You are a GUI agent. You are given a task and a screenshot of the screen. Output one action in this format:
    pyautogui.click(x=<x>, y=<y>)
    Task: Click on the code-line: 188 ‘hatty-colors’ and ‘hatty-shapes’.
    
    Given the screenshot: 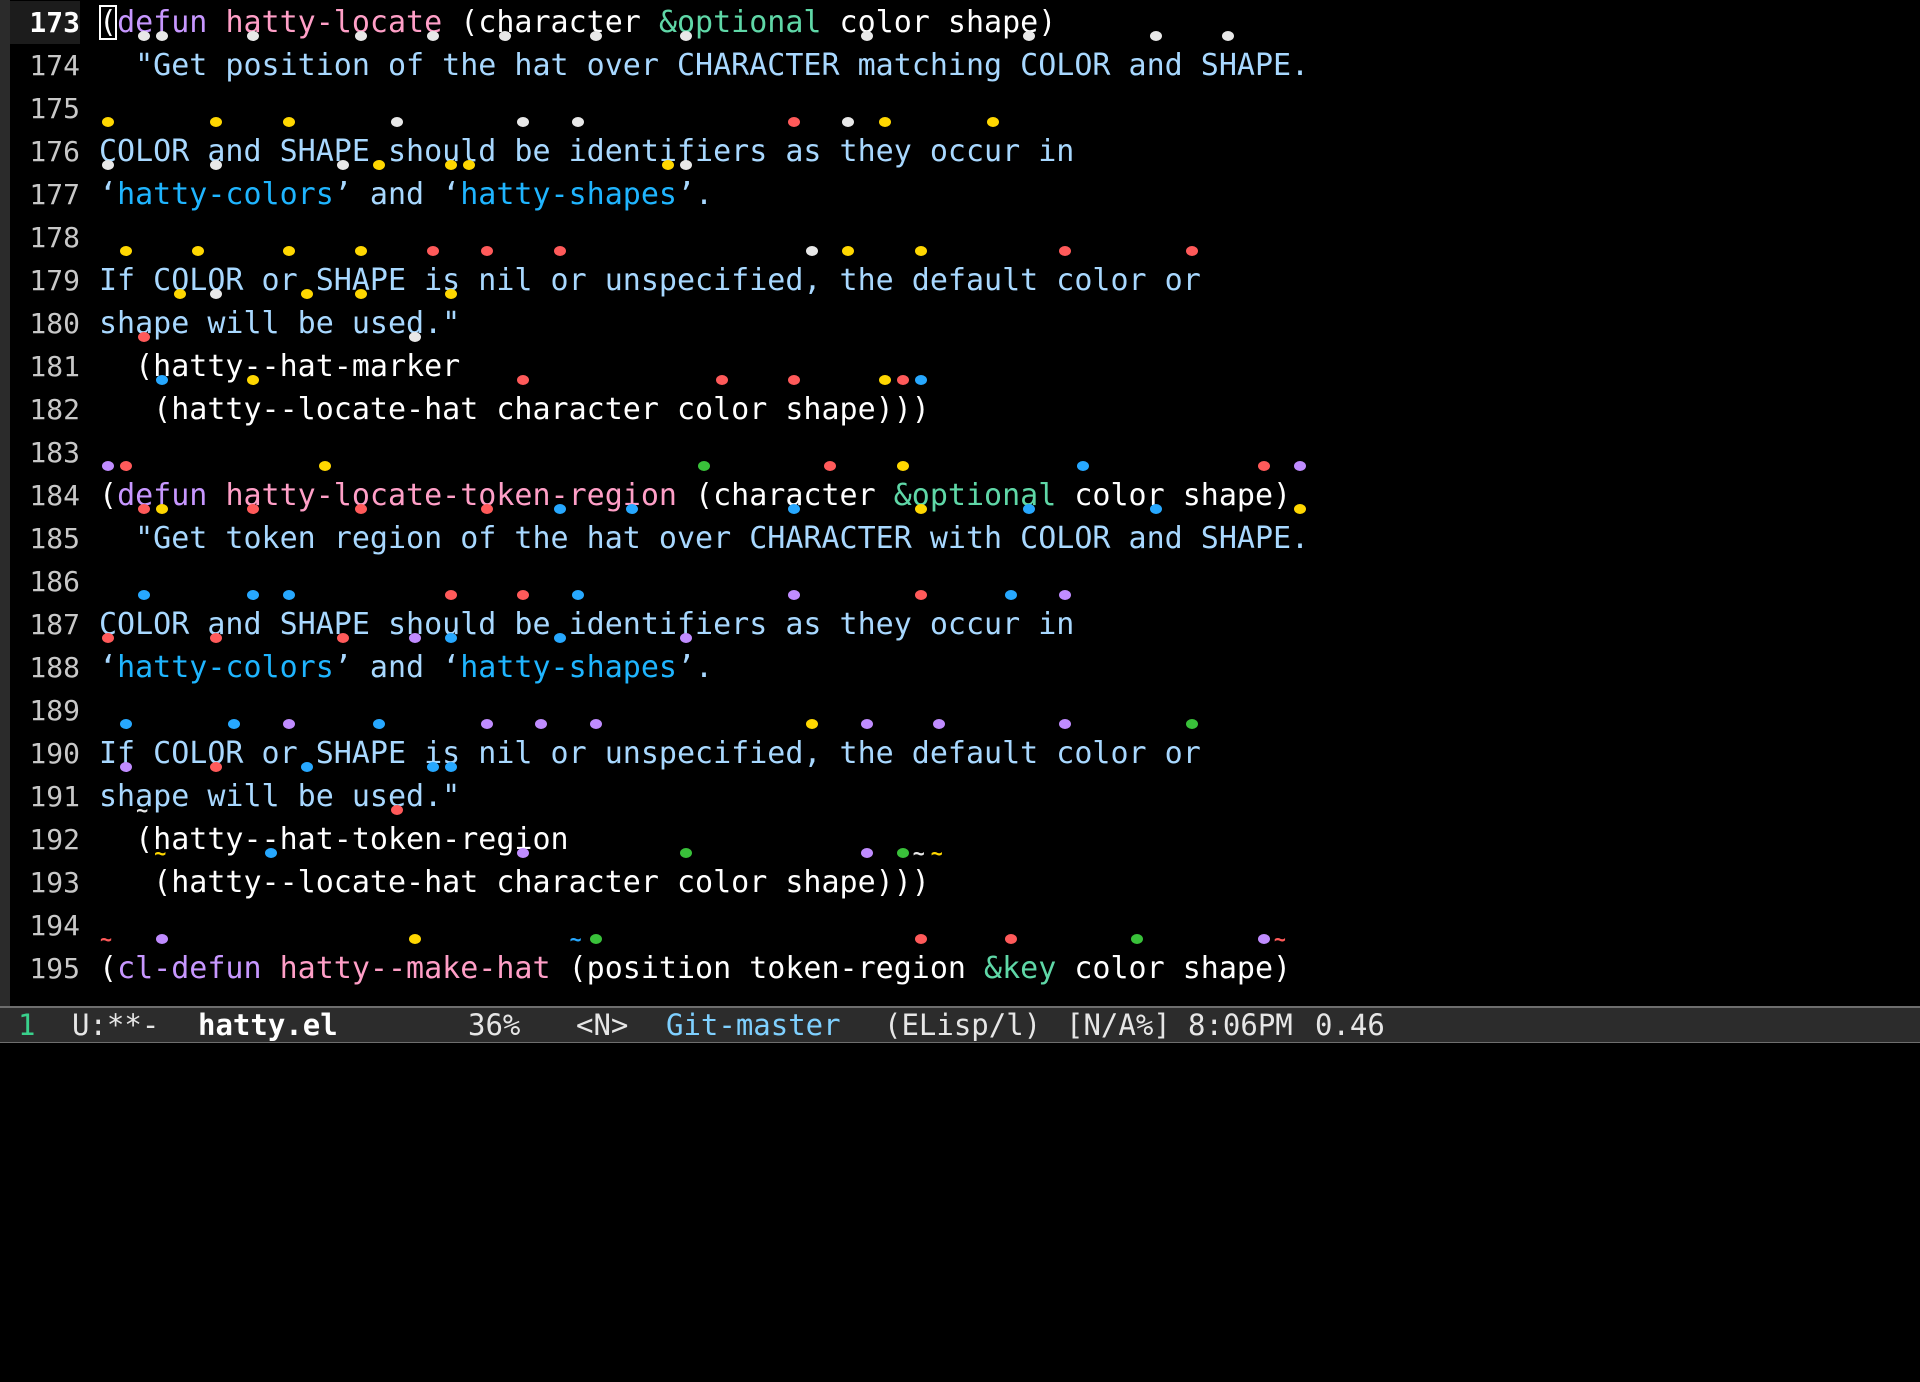 What is the action you would take?
    pyautogui.click(x=960, y=667)
    